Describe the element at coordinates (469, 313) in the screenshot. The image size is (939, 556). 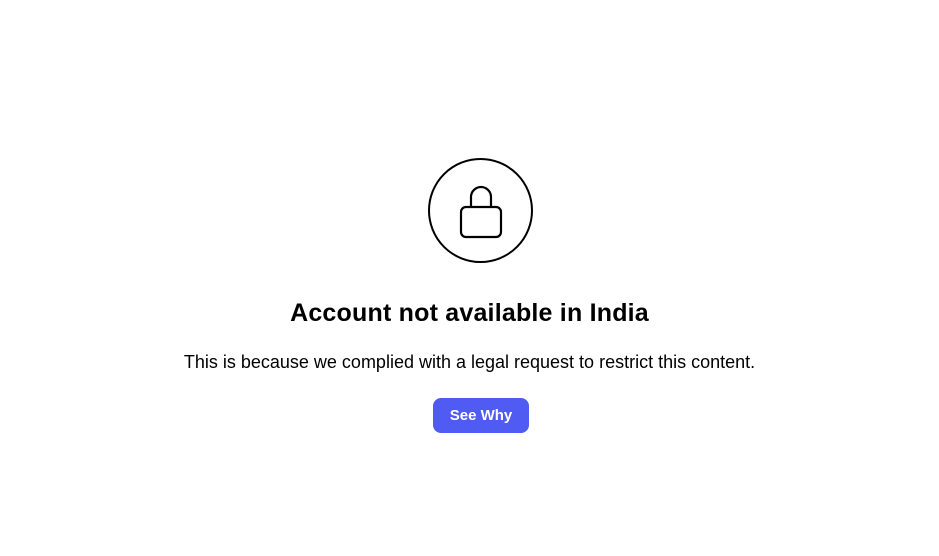
I see `page-title: Account not available in India` at that location.